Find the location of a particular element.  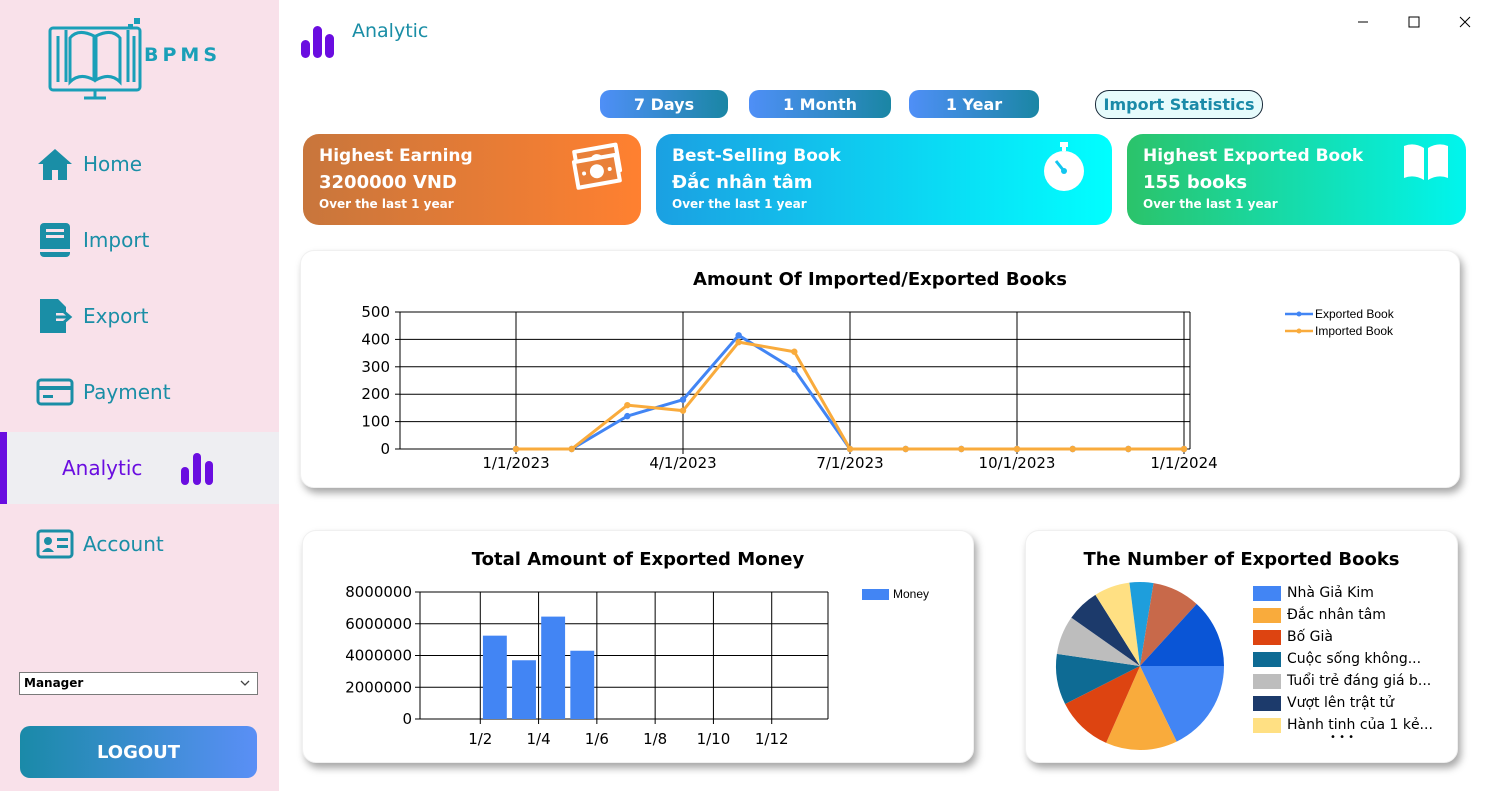

stopwatch-icon is located at coordinates (1064, 166).